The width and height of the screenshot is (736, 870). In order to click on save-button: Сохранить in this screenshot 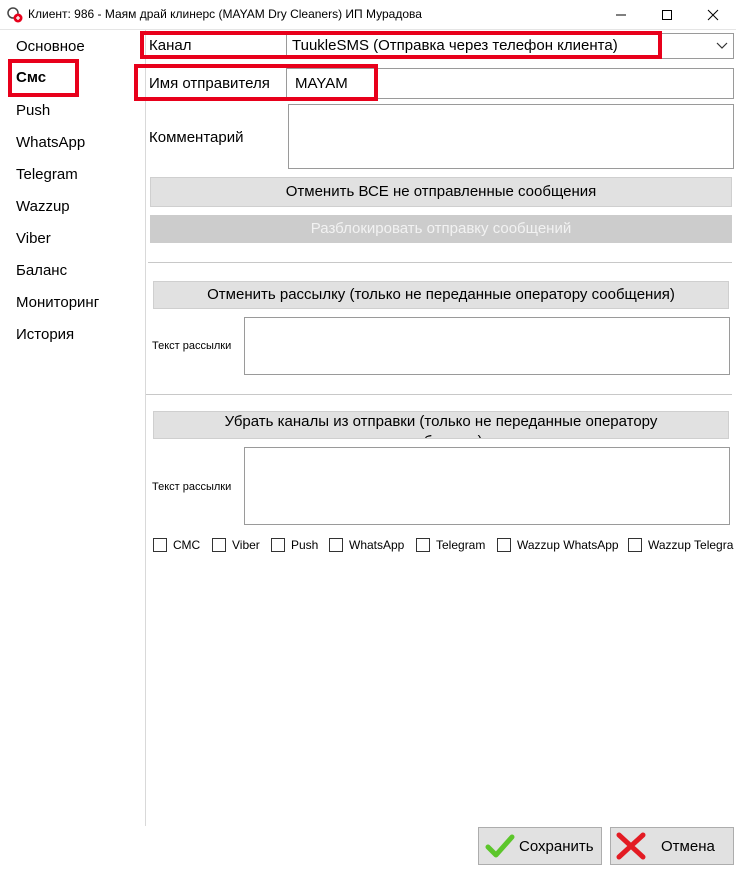, I will do `click(540, 846)`.